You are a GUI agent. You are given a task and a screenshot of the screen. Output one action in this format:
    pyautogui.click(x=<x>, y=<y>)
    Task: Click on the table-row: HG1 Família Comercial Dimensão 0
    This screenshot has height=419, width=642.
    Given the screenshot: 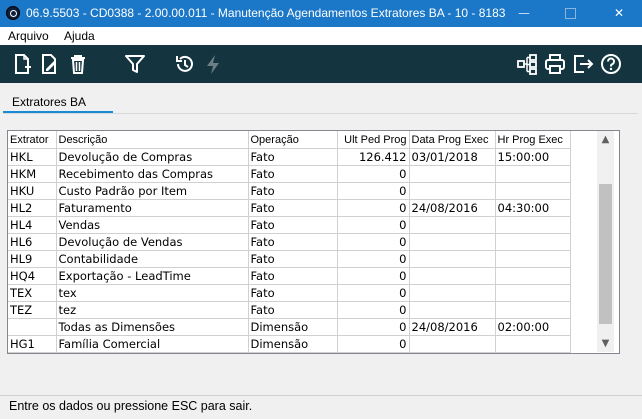 What is the action you would take?
    pyautogui.click(x=289, y=344)
    